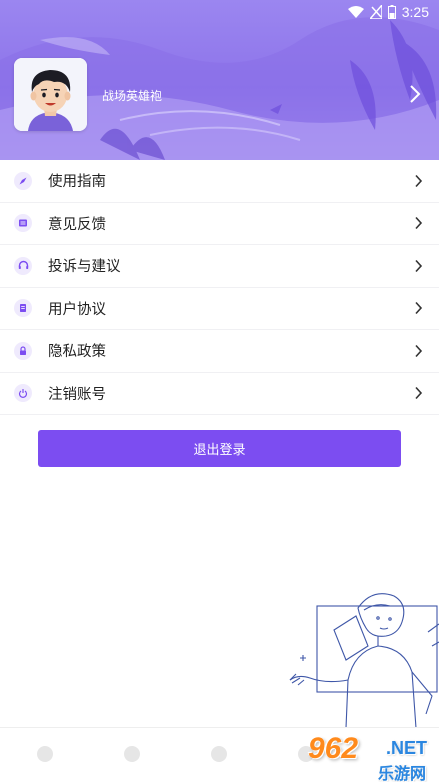 This screenshot has width=439, height=782. I want to click on status-time: 3:25, so click(415, 12).